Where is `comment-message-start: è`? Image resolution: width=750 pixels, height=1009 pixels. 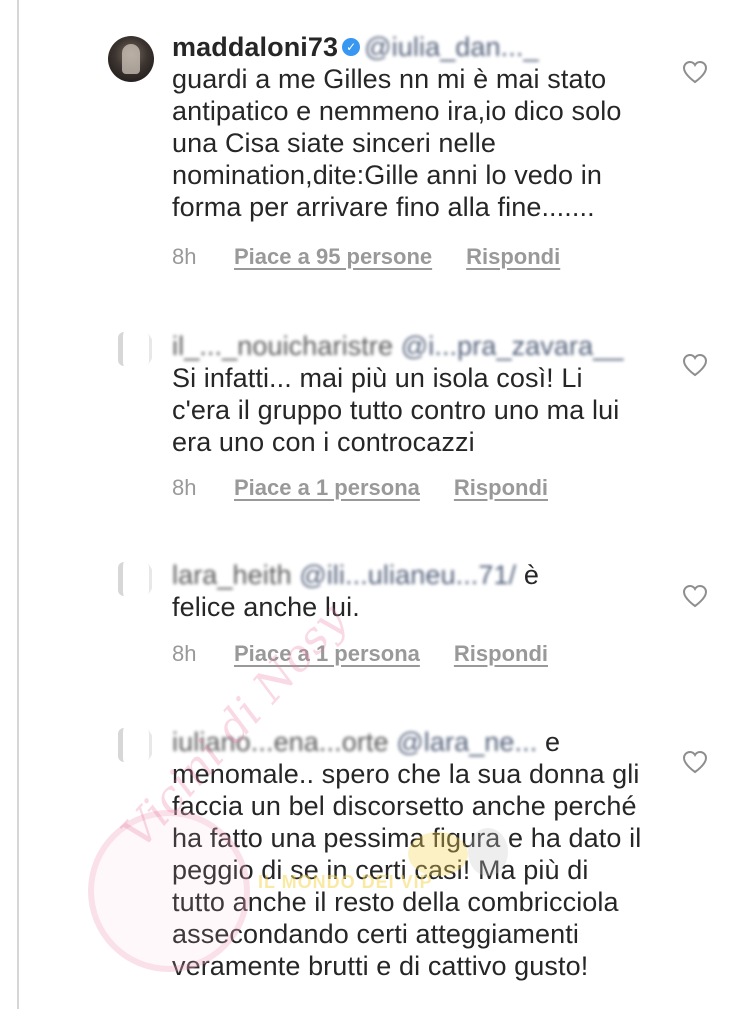 comment-message-start: è is located at coordinates (531, 575).